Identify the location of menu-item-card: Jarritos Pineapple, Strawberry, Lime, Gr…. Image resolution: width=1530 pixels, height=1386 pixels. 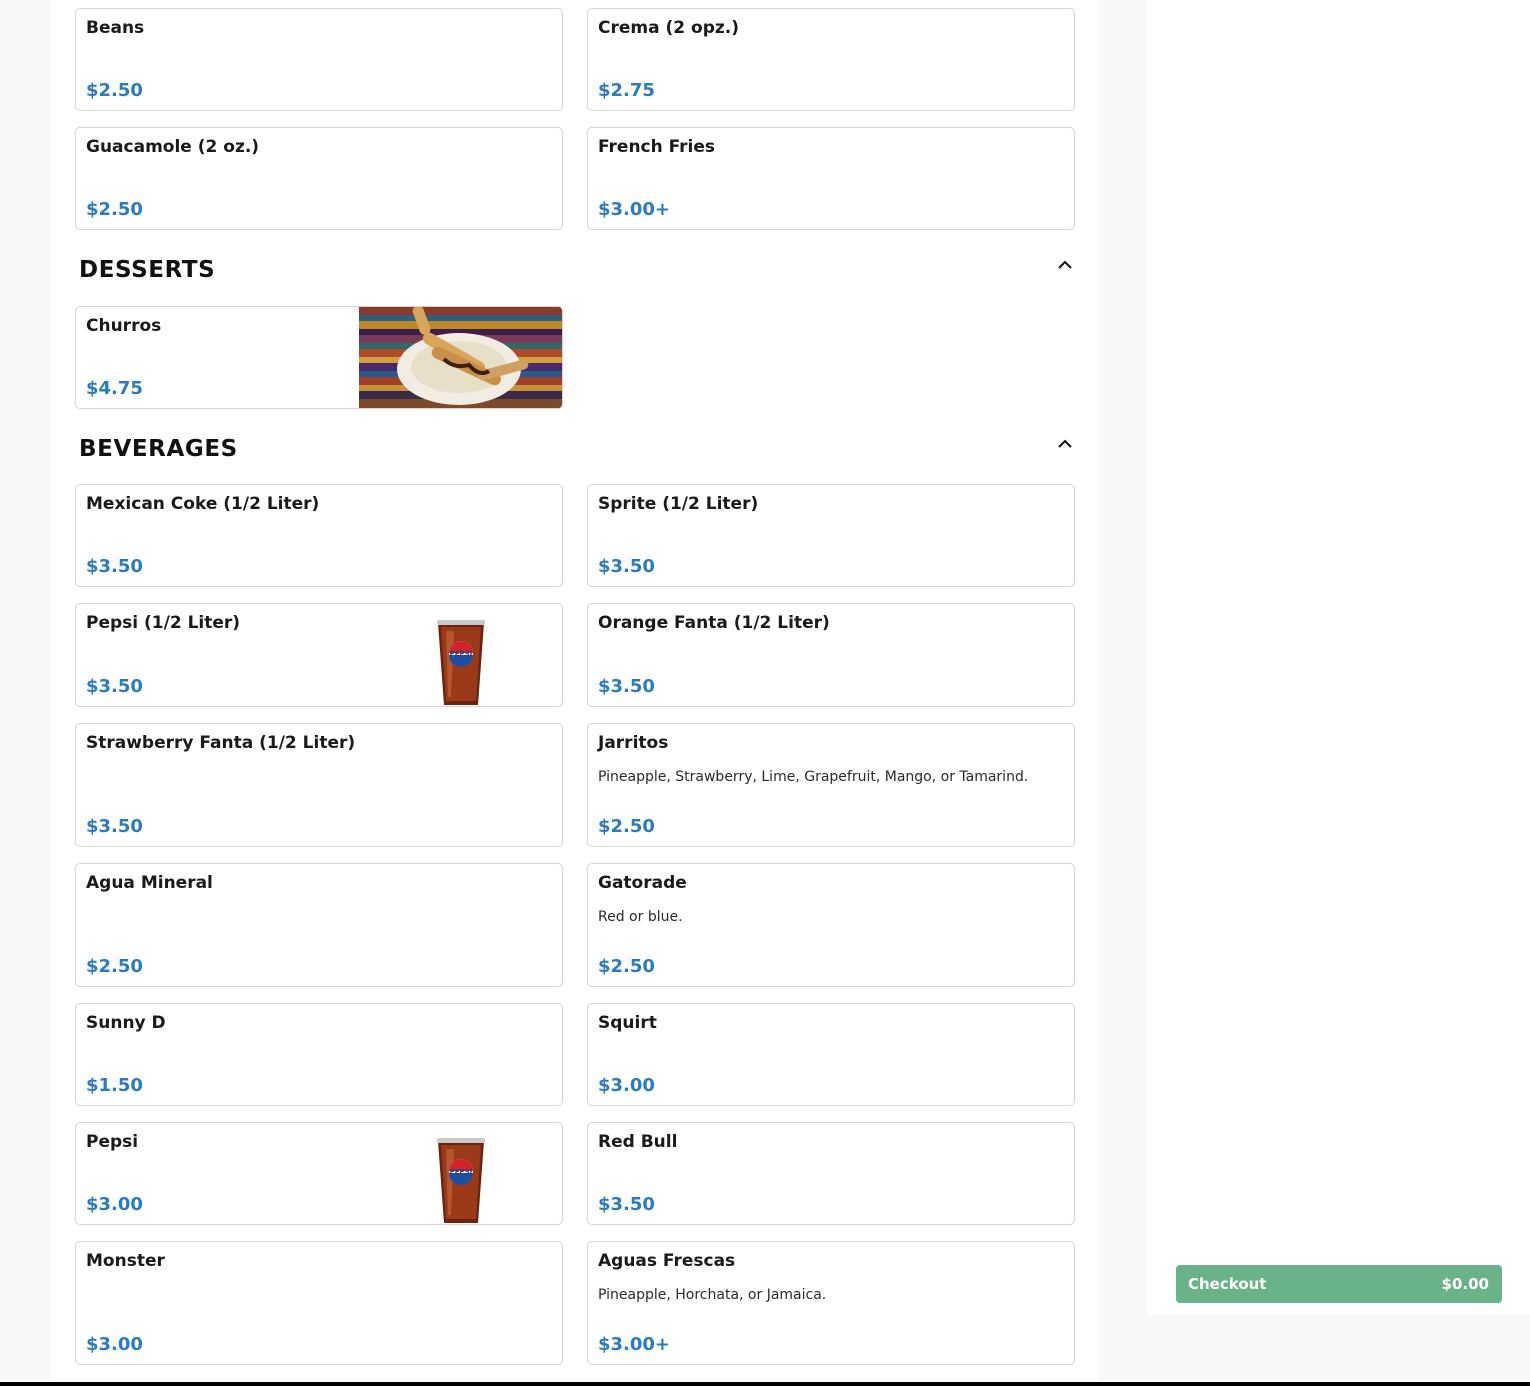
(831, 785).